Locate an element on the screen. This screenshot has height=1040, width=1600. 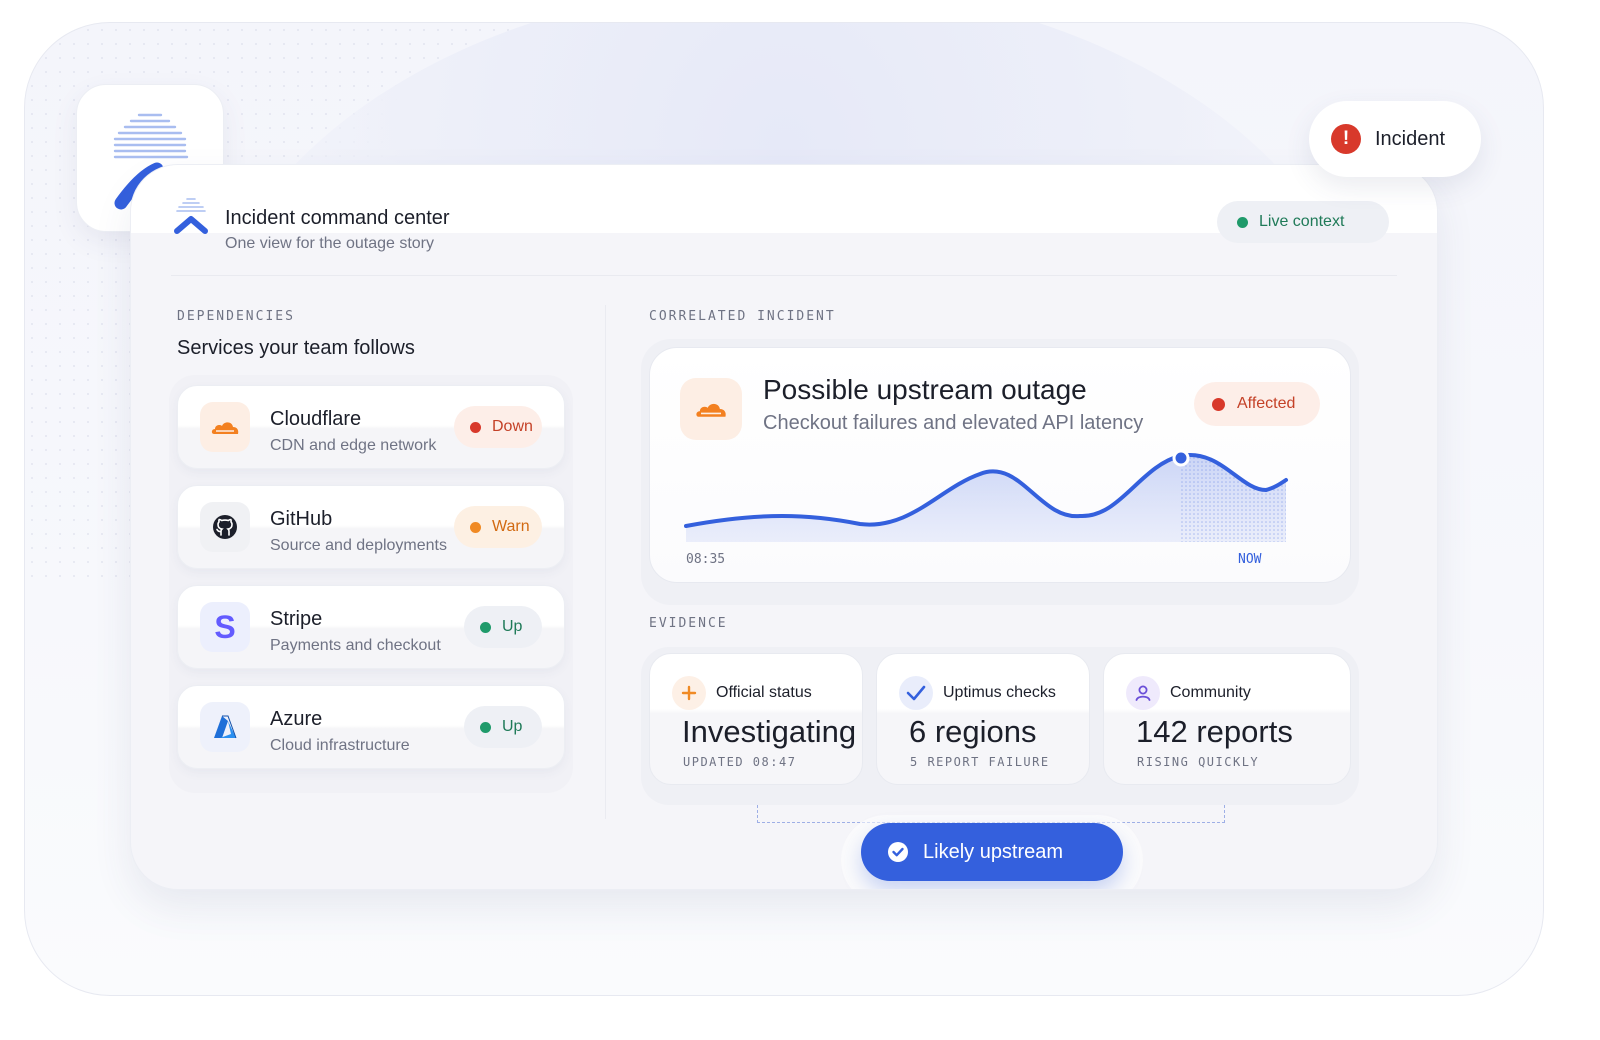
header-divider is located at coordinates (784, 275).